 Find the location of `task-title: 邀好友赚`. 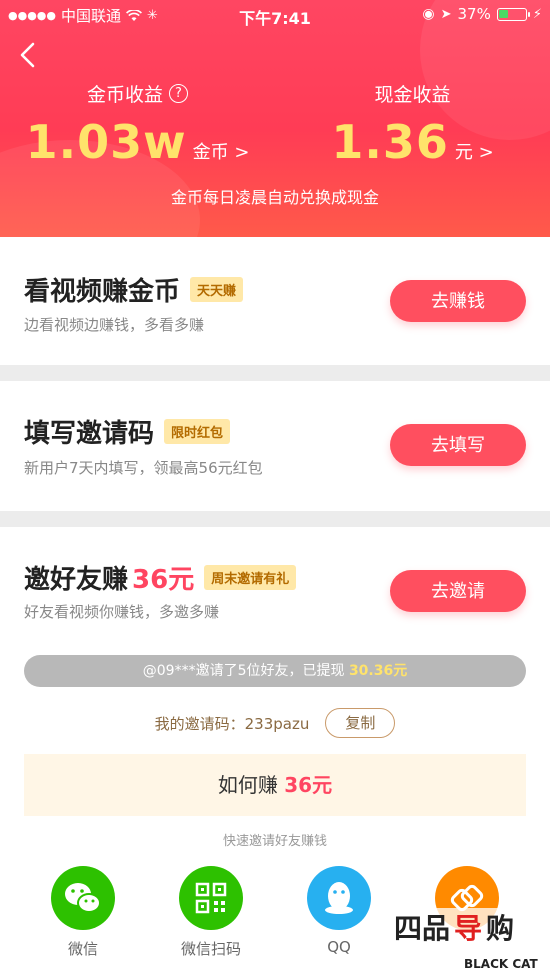

task-title: 邀好友赚 is located at coordinates (76, 580).